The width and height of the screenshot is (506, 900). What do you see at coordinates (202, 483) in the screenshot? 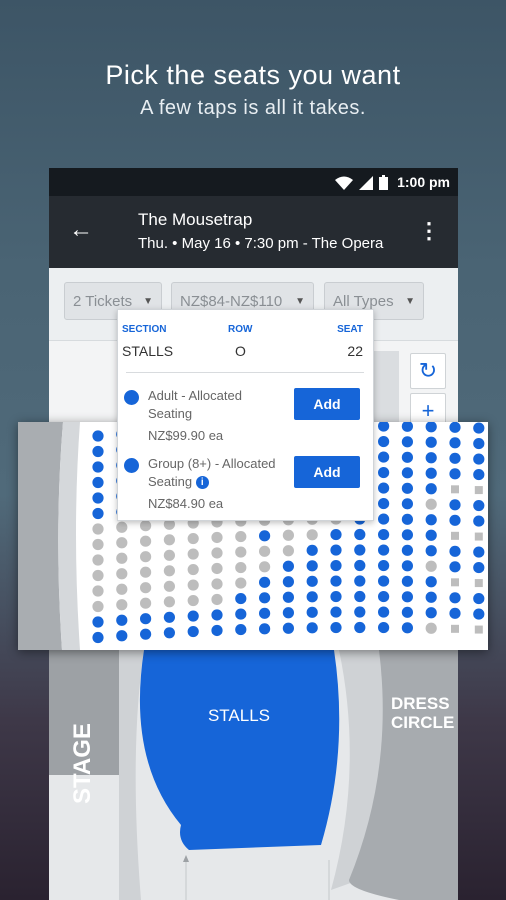
I see `info-icon: i` at bounding box center [202, 483].